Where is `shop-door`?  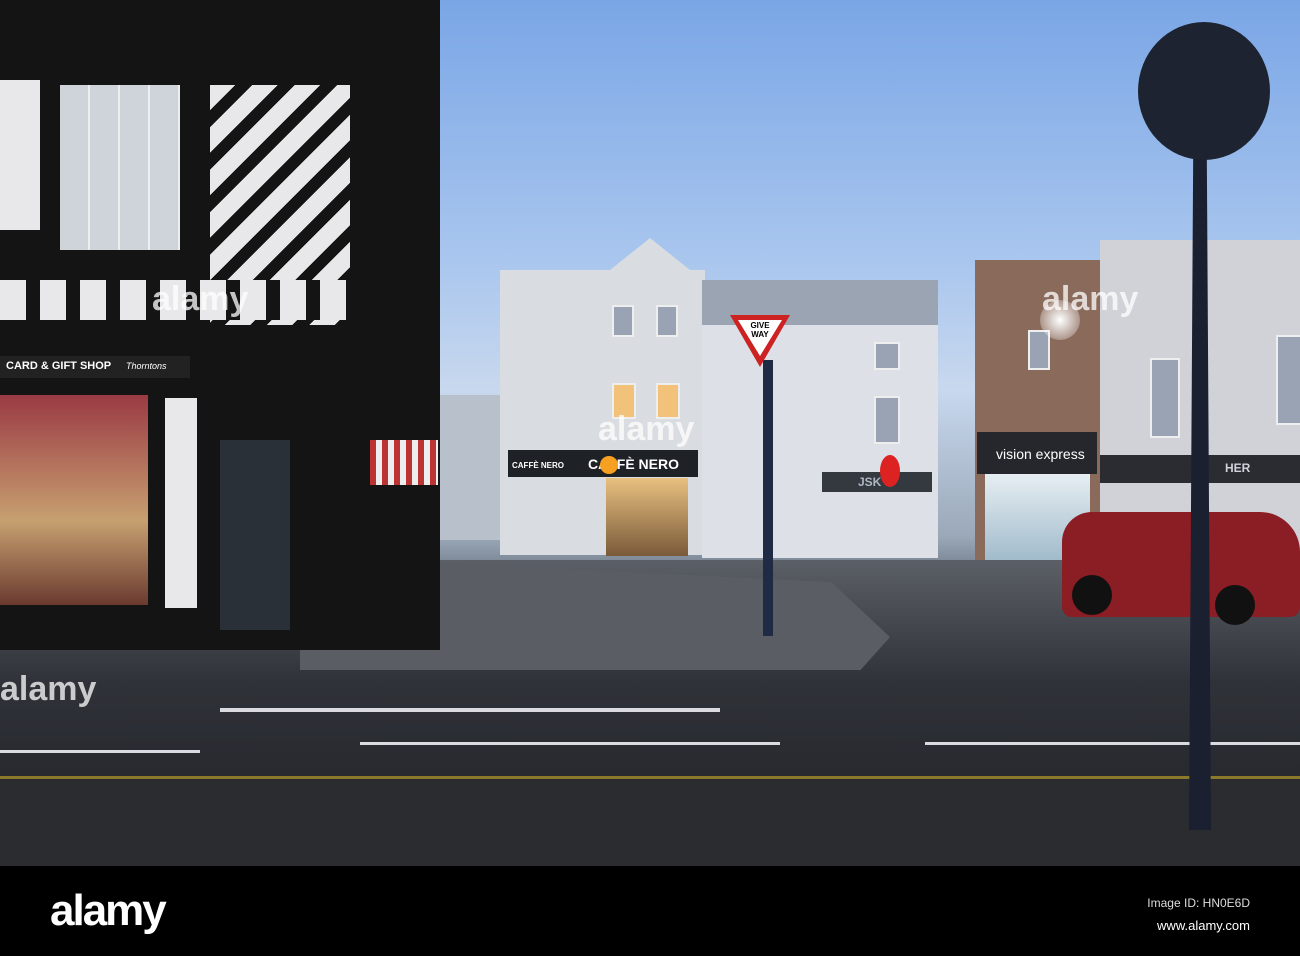 shop-door is located at coordinates (255, 535).